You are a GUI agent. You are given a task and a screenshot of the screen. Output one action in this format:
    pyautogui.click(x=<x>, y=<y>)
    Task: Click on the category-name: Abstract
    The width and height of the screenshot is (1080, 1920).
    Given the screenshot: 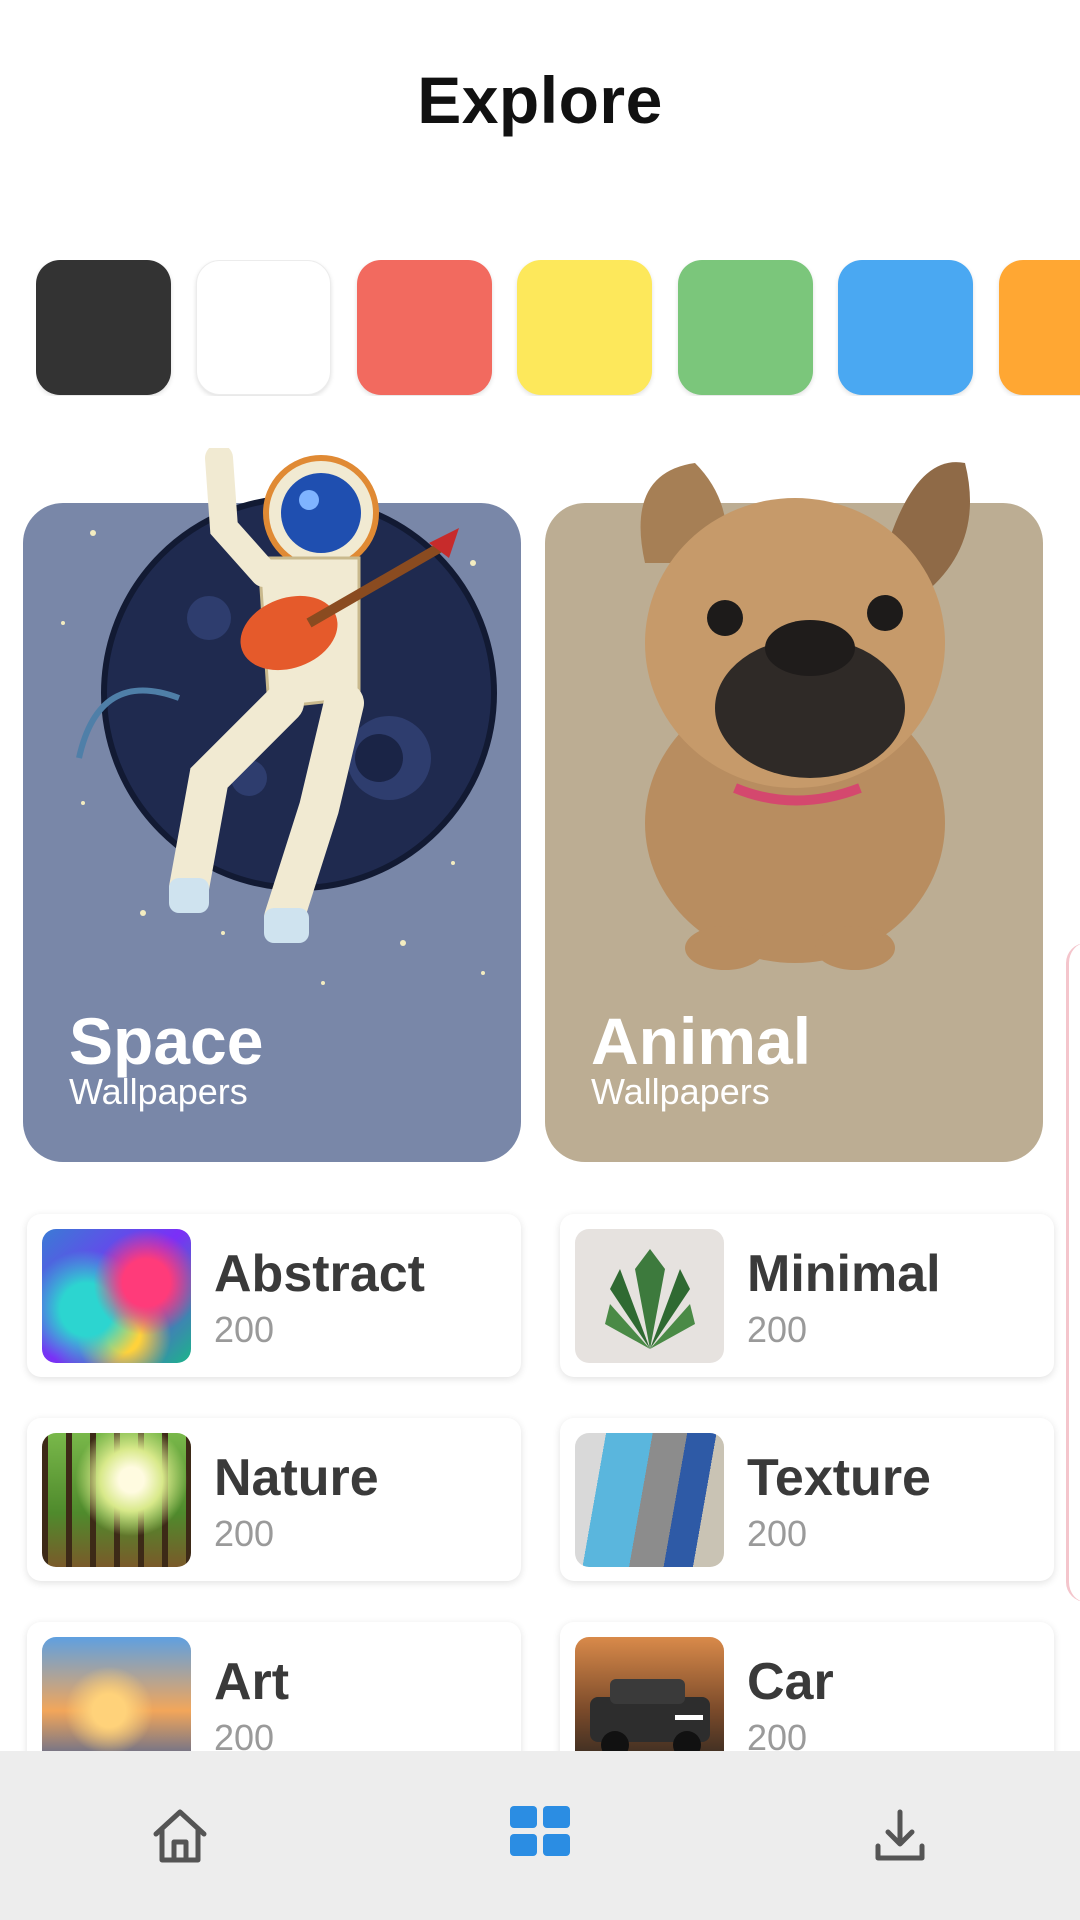 What is the action you would take?
    pyautogui.click(x=319, y=1274)
    